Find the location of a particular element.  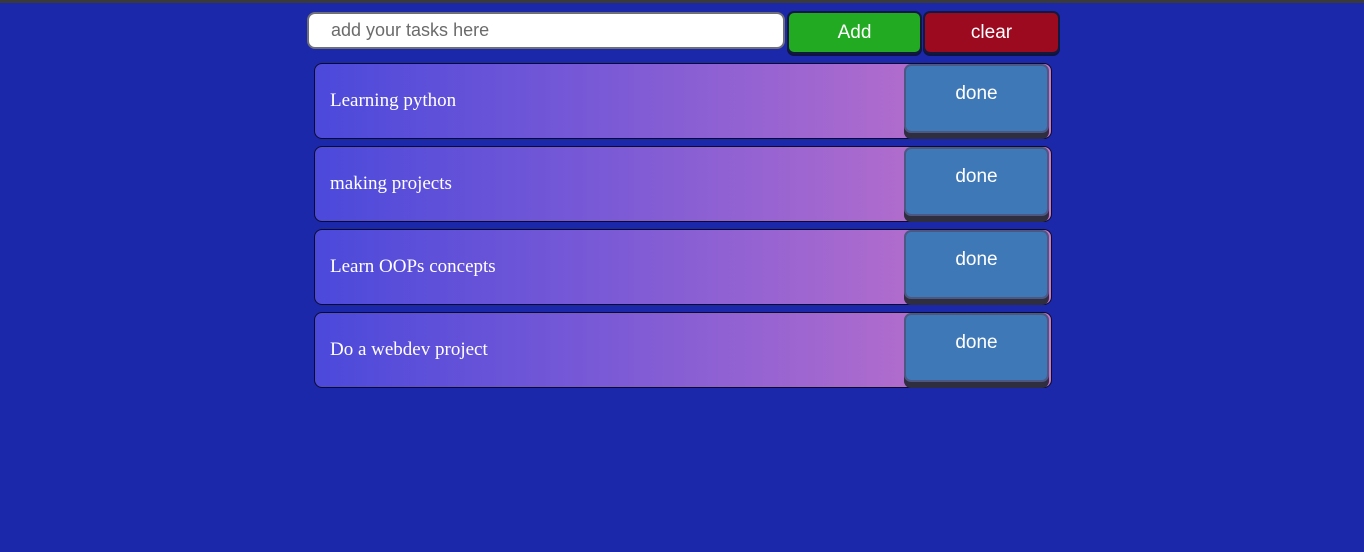

task-item: Do a webdev project done is located at coordinates (683, 350).